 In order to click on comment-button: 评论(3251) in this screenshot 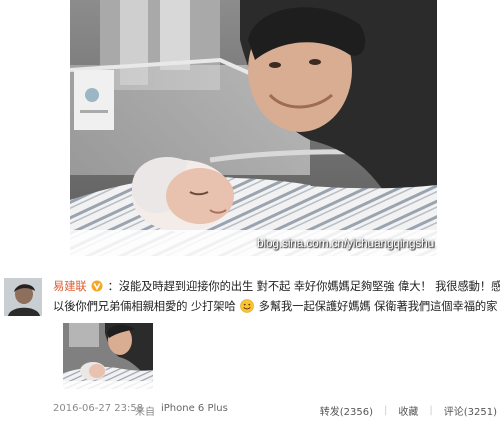, I will do `click(470, 410)`.